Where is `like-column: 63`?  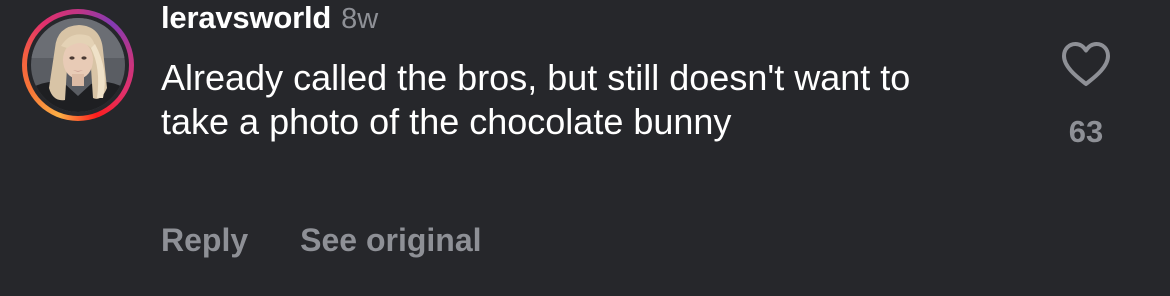 like-column: 63 is located at coordinates (1086, 95).